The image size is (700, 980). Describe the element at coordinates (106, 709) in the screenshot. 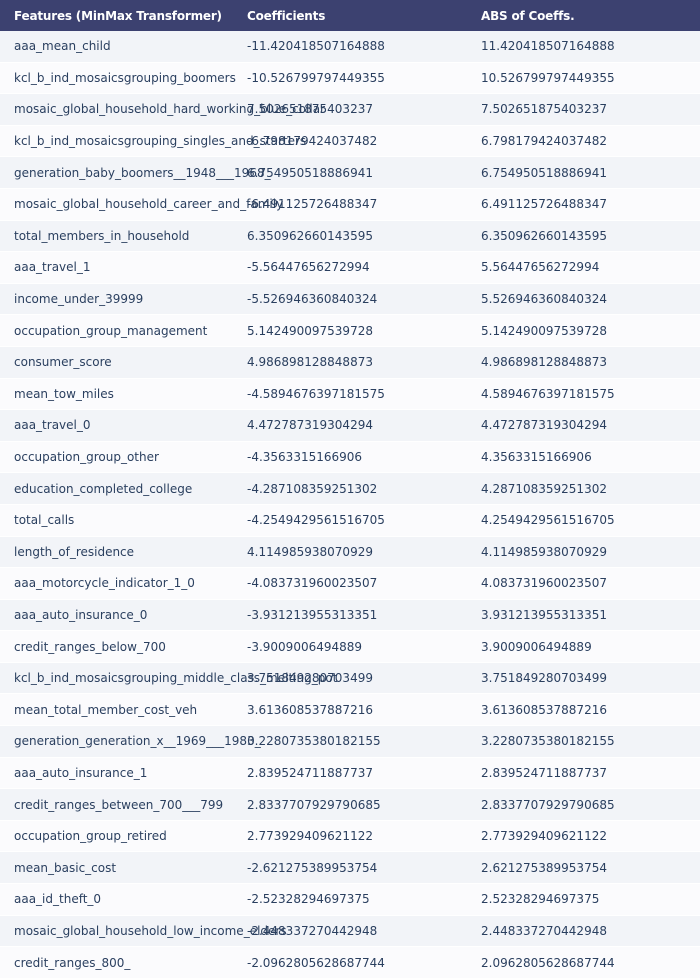

I see `feature-cell: mean_total_member_cost_veh` at that location.